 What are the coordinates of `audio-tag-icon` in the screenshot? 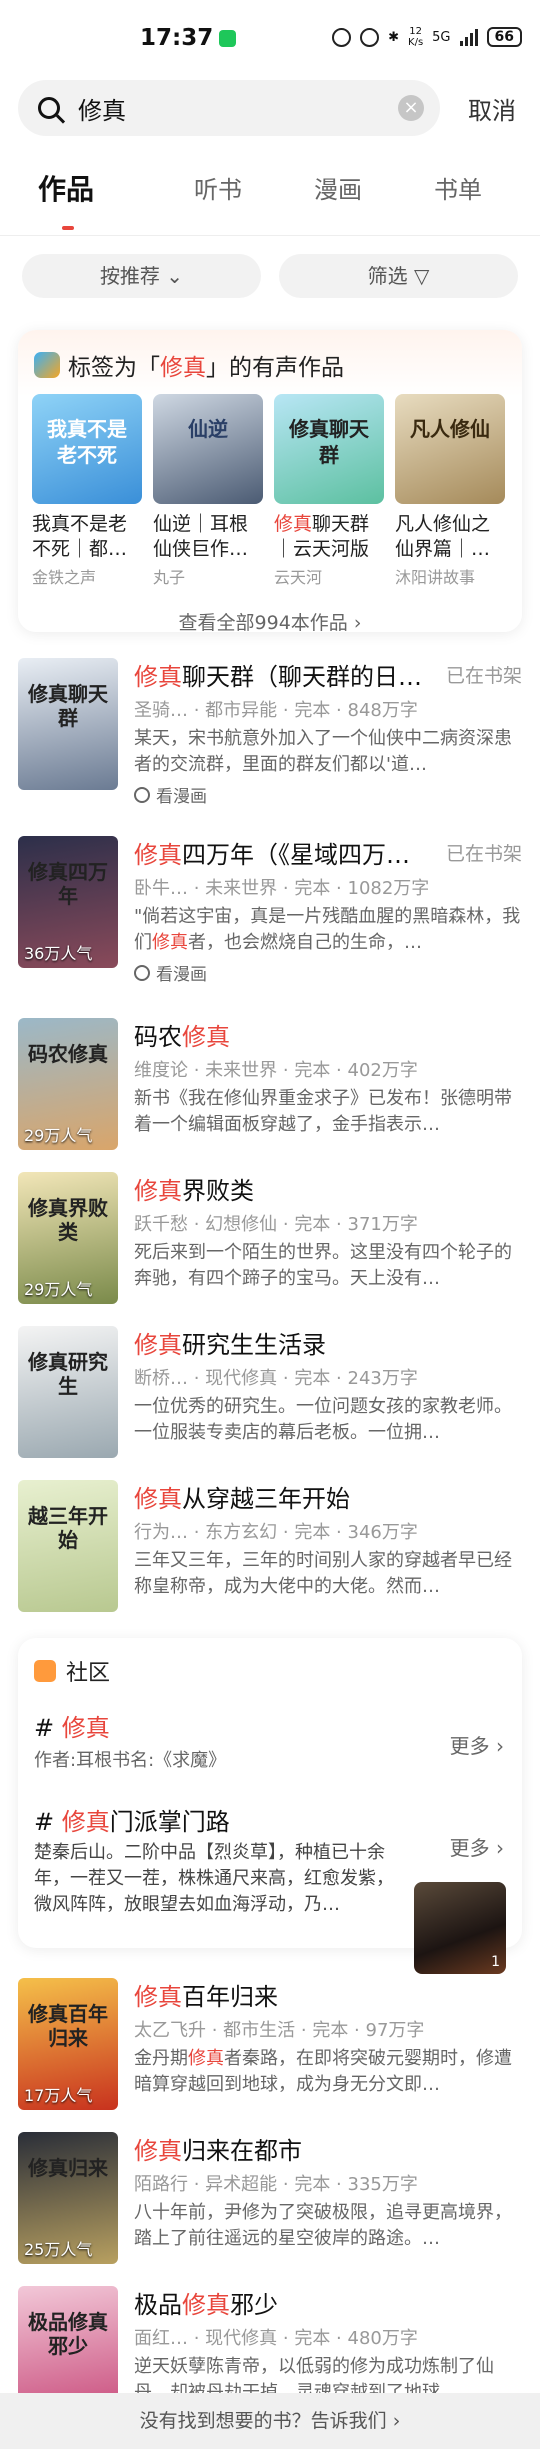 It's located at (47, 365).